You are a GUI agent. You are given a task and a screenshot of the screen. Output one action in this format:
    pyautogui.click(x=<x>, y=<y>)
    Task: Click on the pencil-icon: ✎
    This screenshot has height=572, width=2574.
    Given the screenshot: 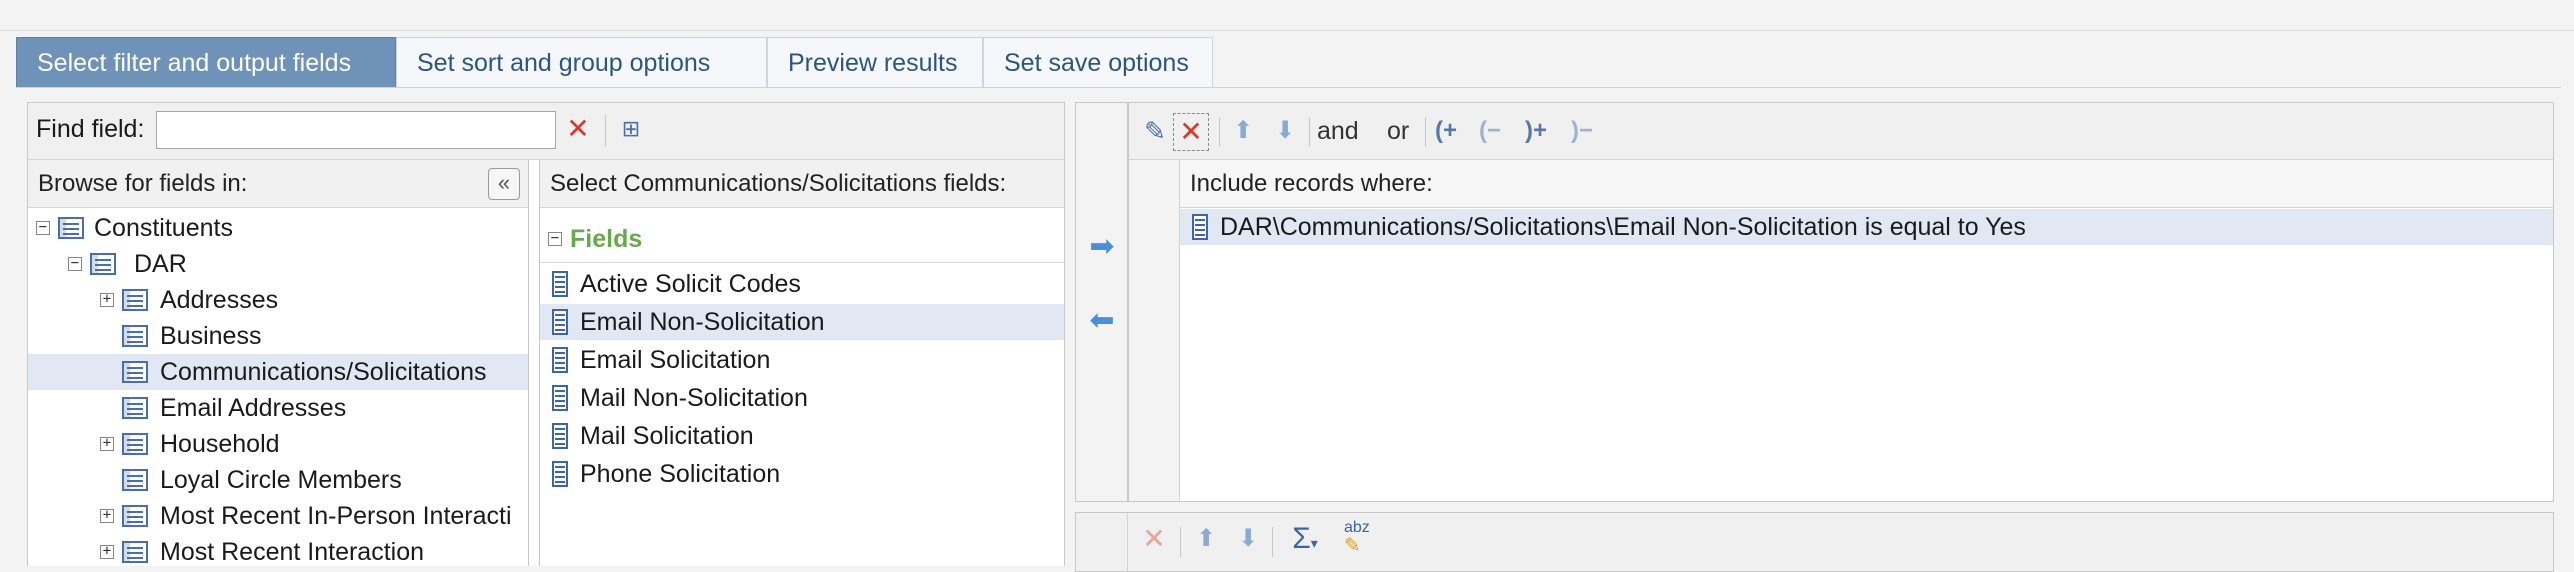 What is the action you would take?
    pyautogui.click(x=1352, y=546)
    